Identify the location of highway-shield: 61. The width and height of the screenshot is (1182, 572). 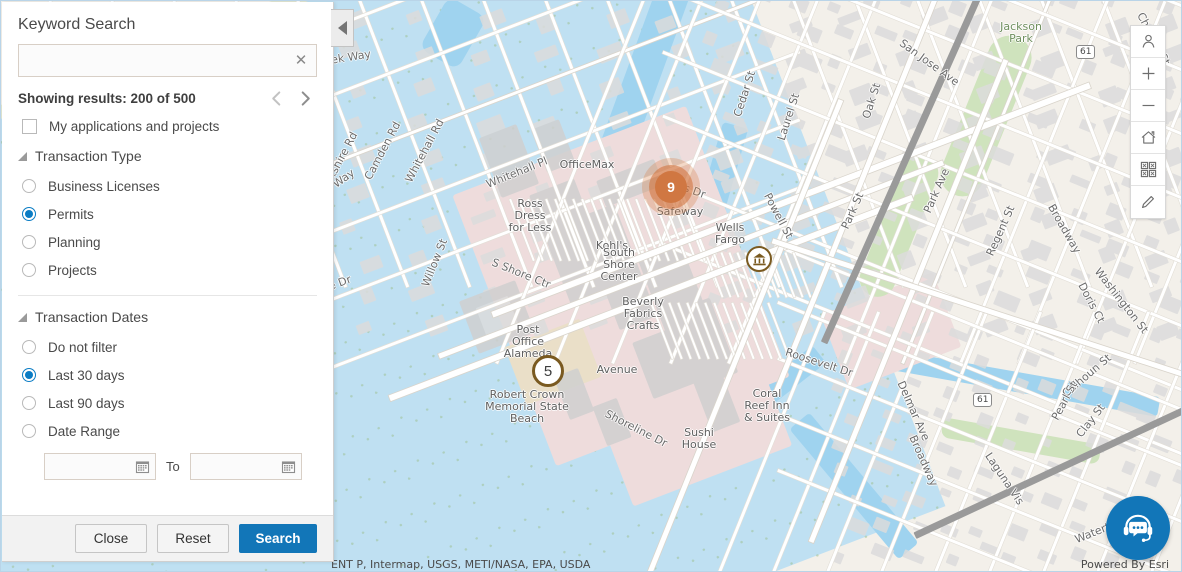
(1086, 52).